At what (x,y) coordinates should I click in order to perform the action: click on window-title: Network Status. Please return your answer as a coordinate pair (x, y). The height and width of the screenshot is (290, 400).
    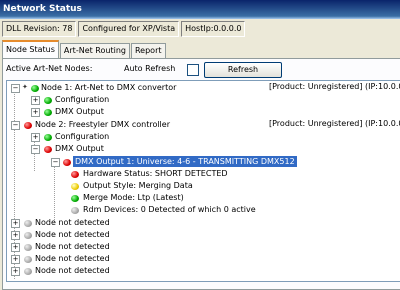
    Looking at the image, I should click on (42, 9).